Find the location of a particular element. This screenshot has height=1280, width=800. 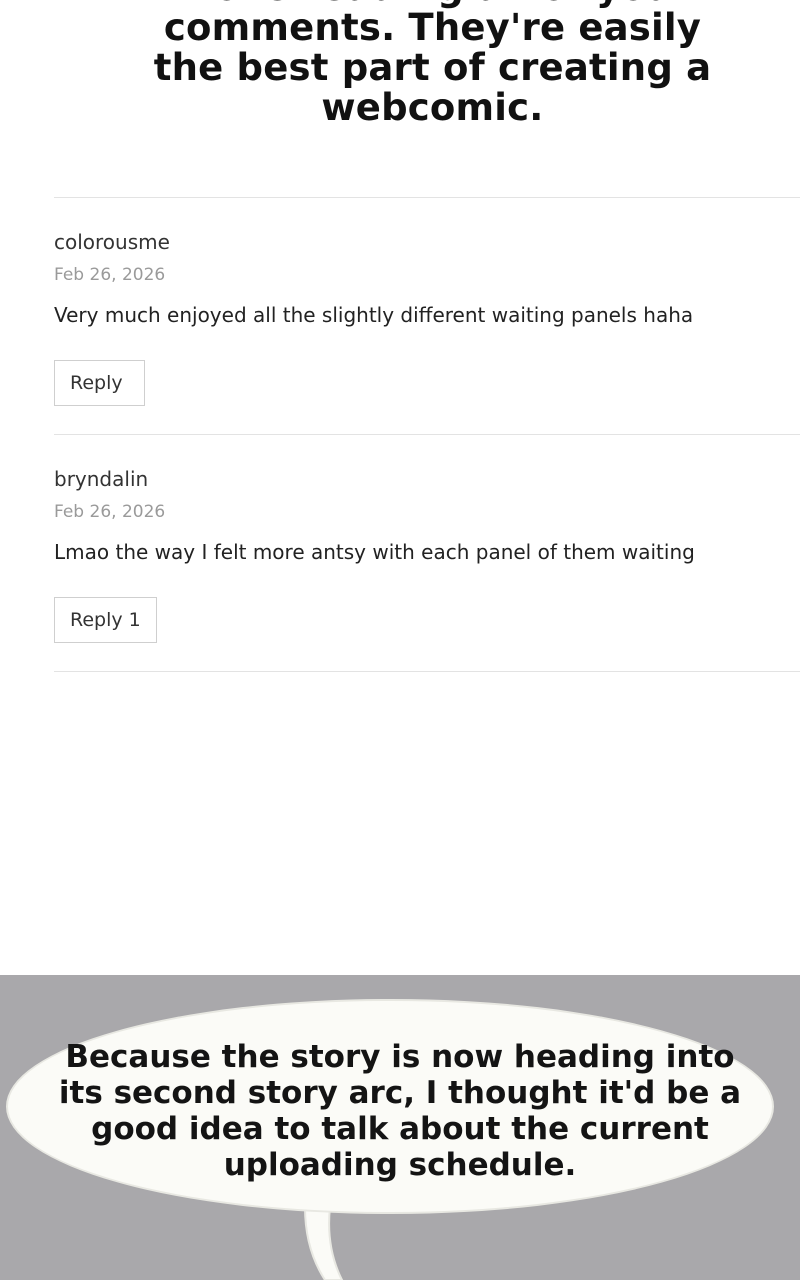

comment-author: bryndalin is located at coordinates (101, 479).